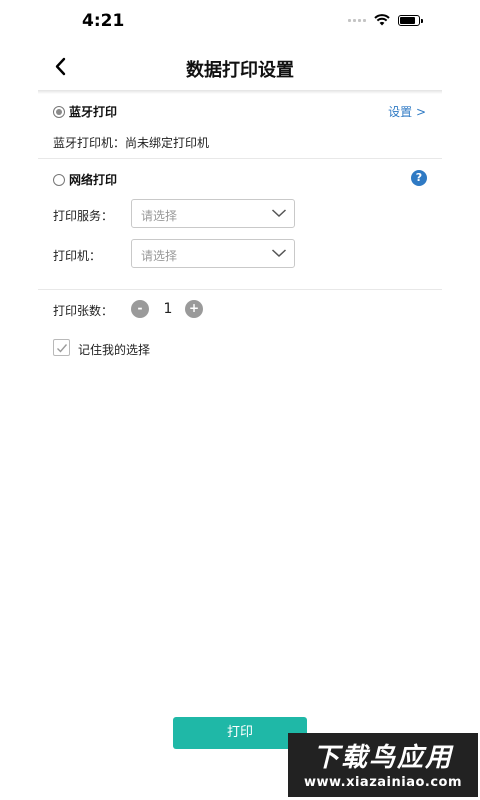 Image resolution: width=480 pixels, height=800 pixels. I want to click on printer-select: 请选择, so click(213, 253).